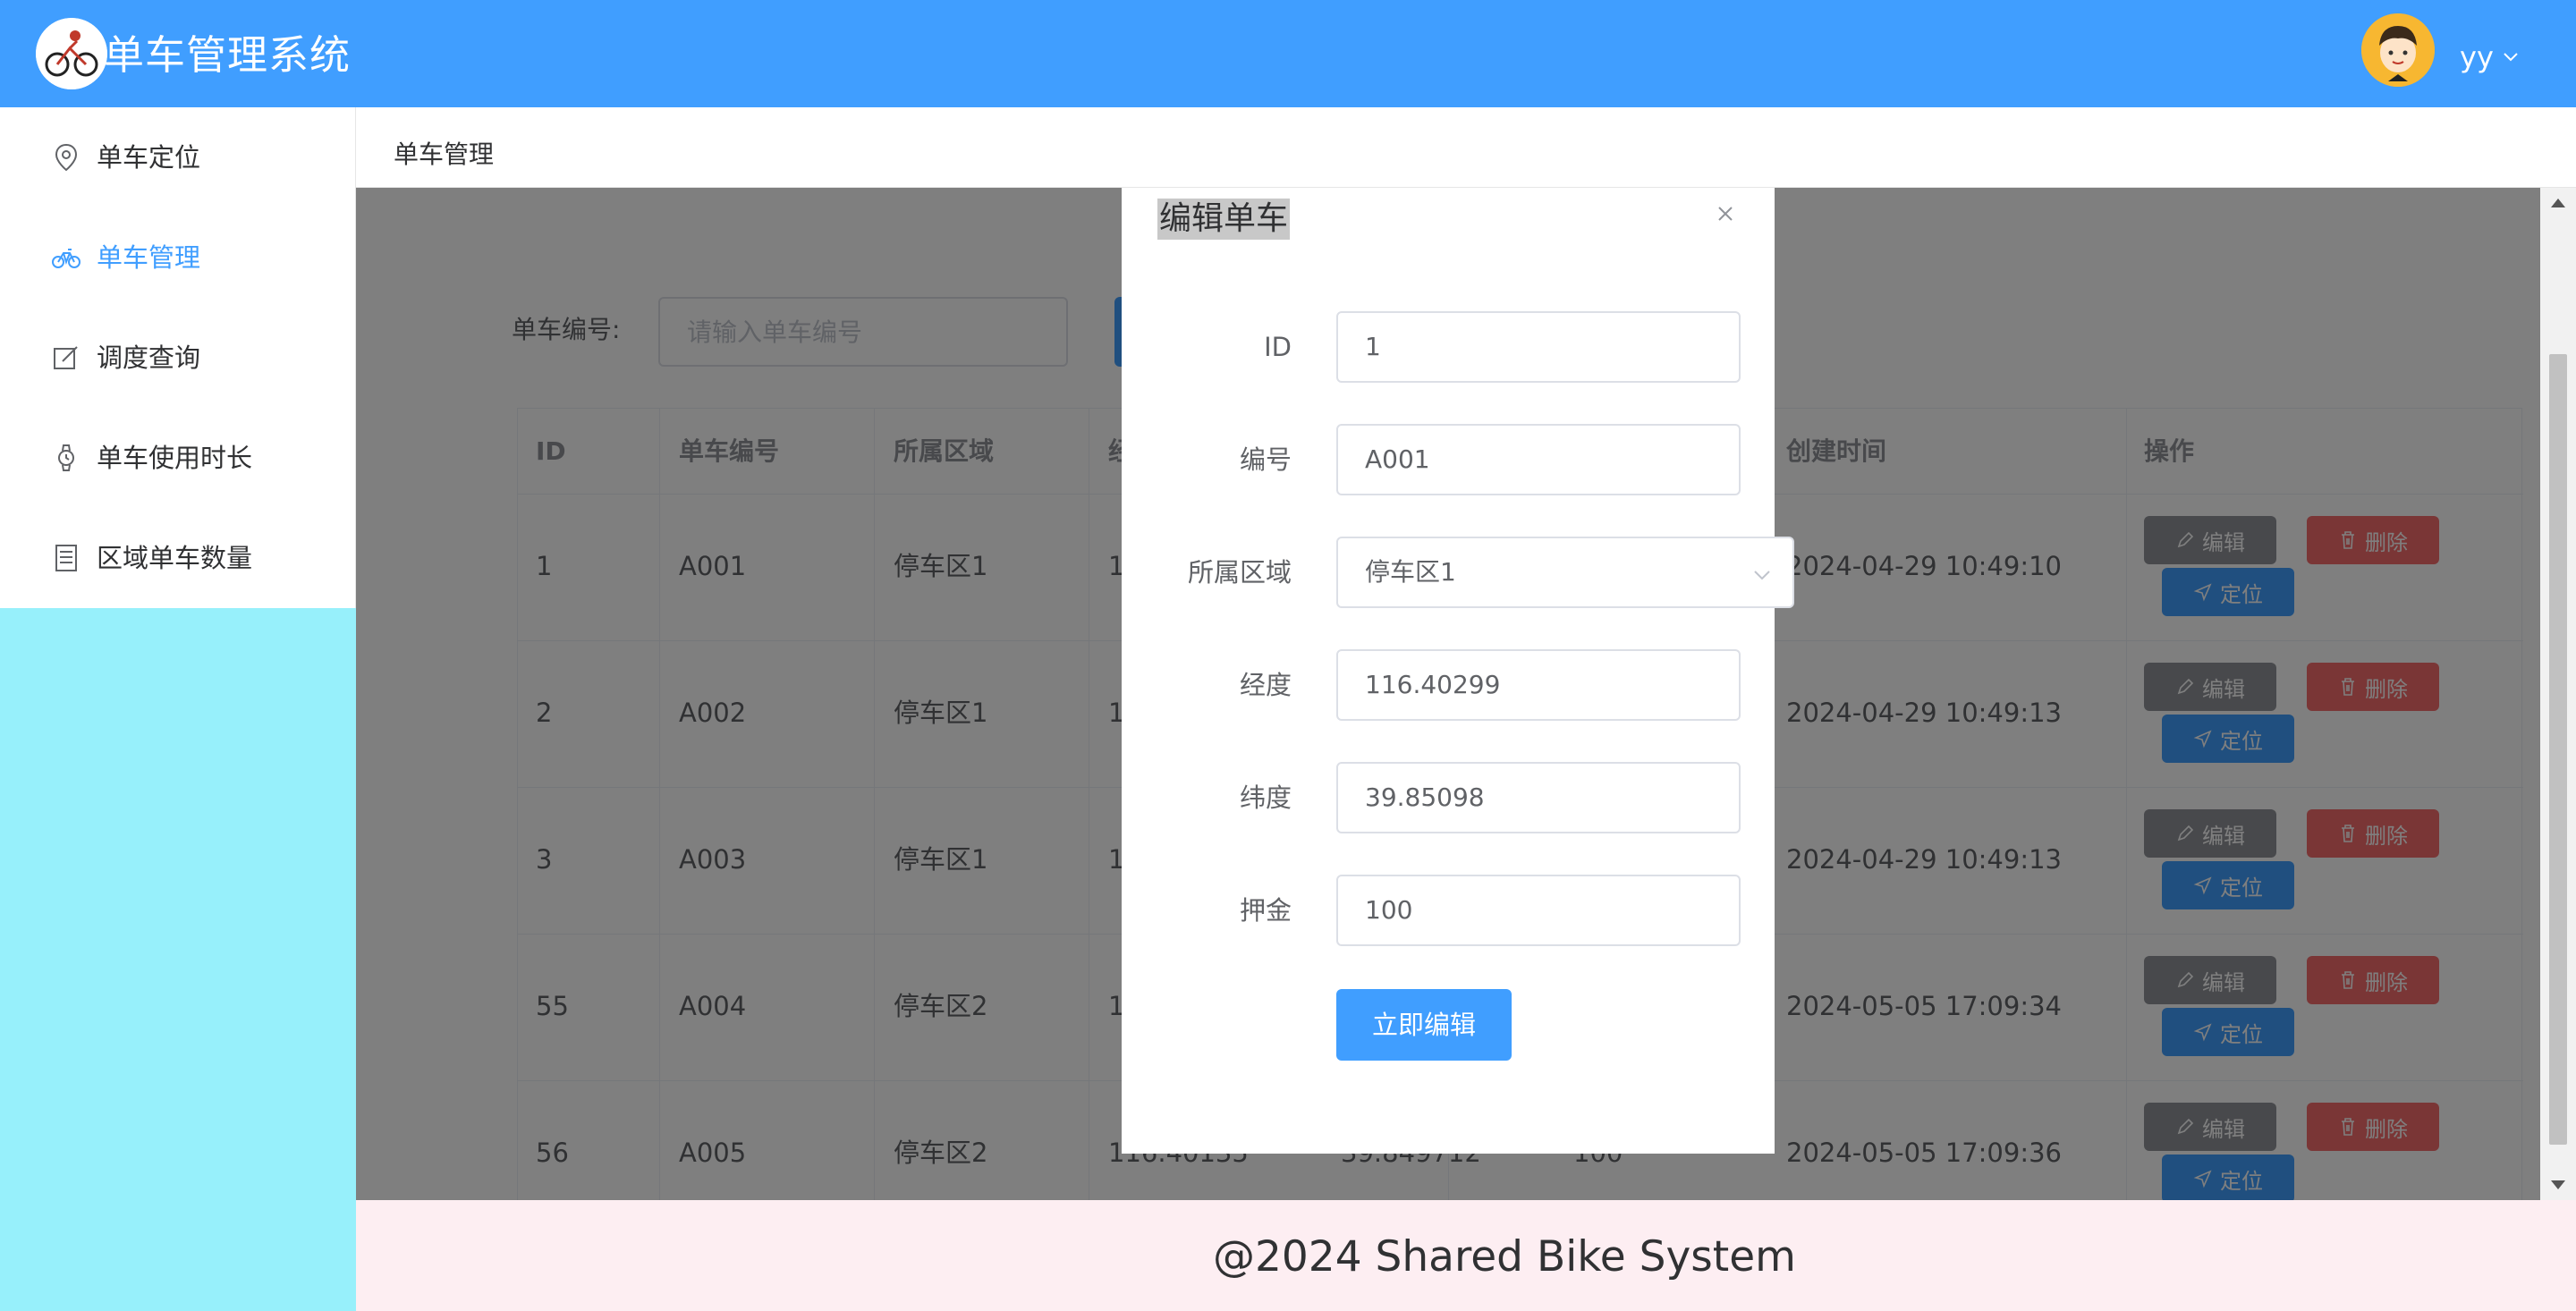 The width and height of the screenshot is (2576, 1311). I want to click on sidebar-item-label: 调度查询, so click(149, 358).